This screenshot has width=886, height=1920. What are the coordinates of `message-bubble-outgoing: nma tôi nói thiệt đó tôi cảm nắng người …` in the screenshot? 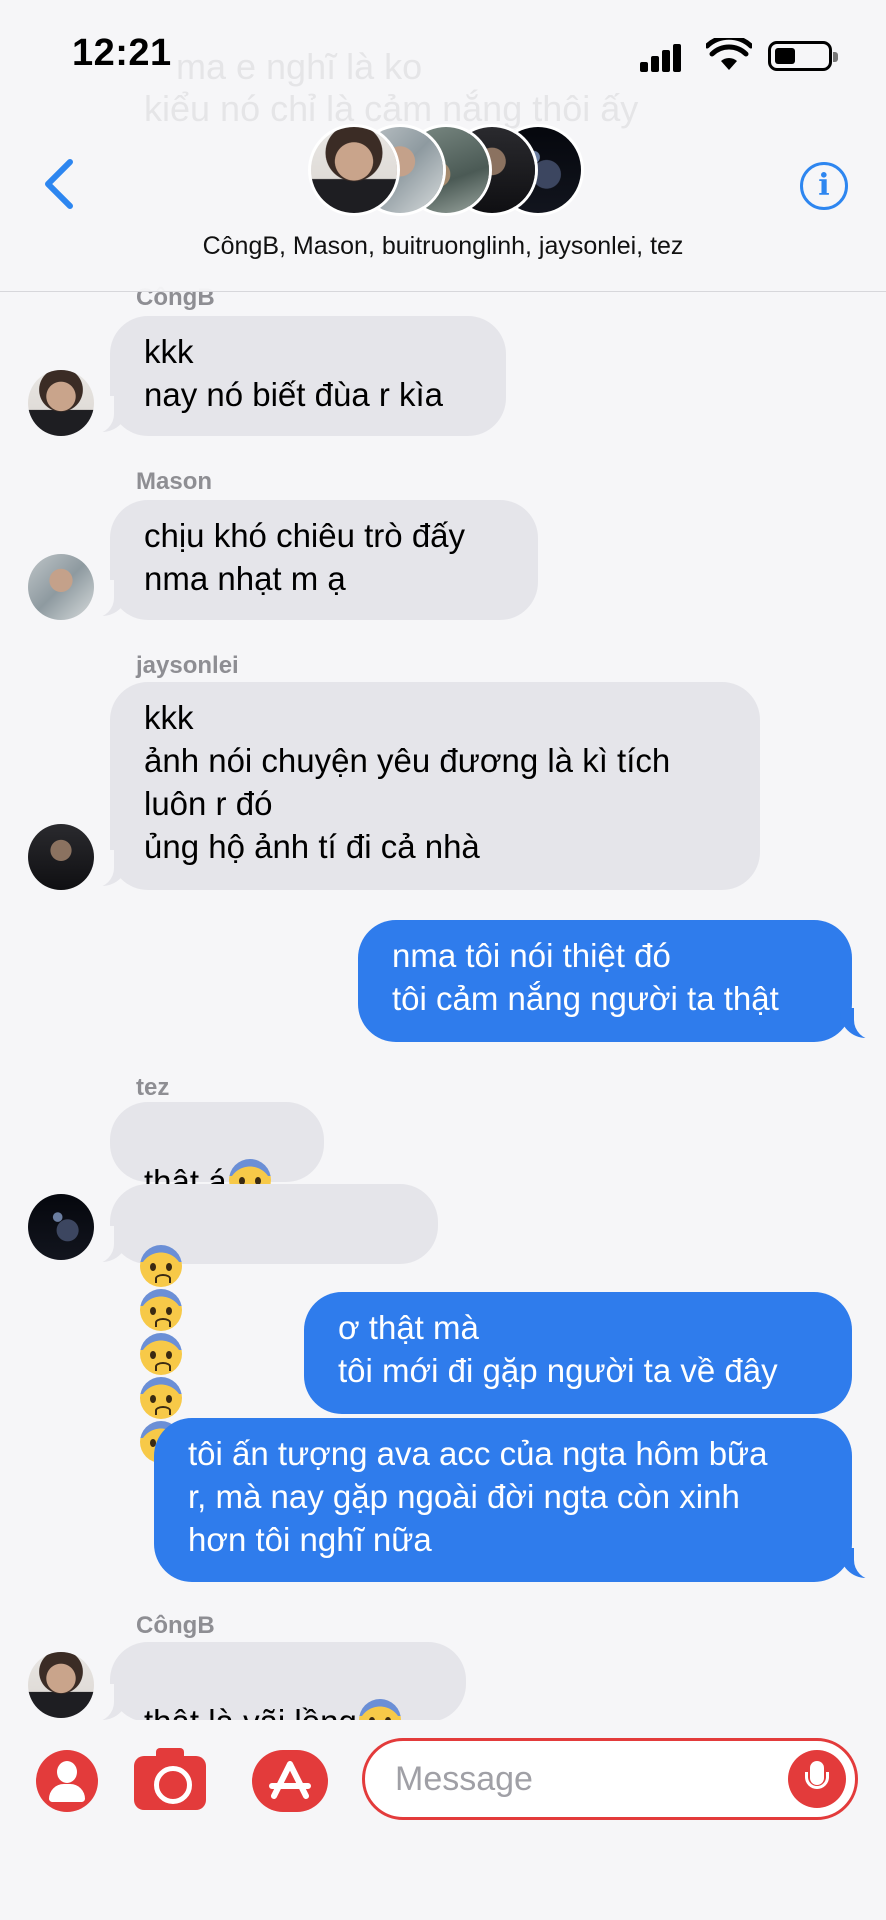 It's located at (605, 981).